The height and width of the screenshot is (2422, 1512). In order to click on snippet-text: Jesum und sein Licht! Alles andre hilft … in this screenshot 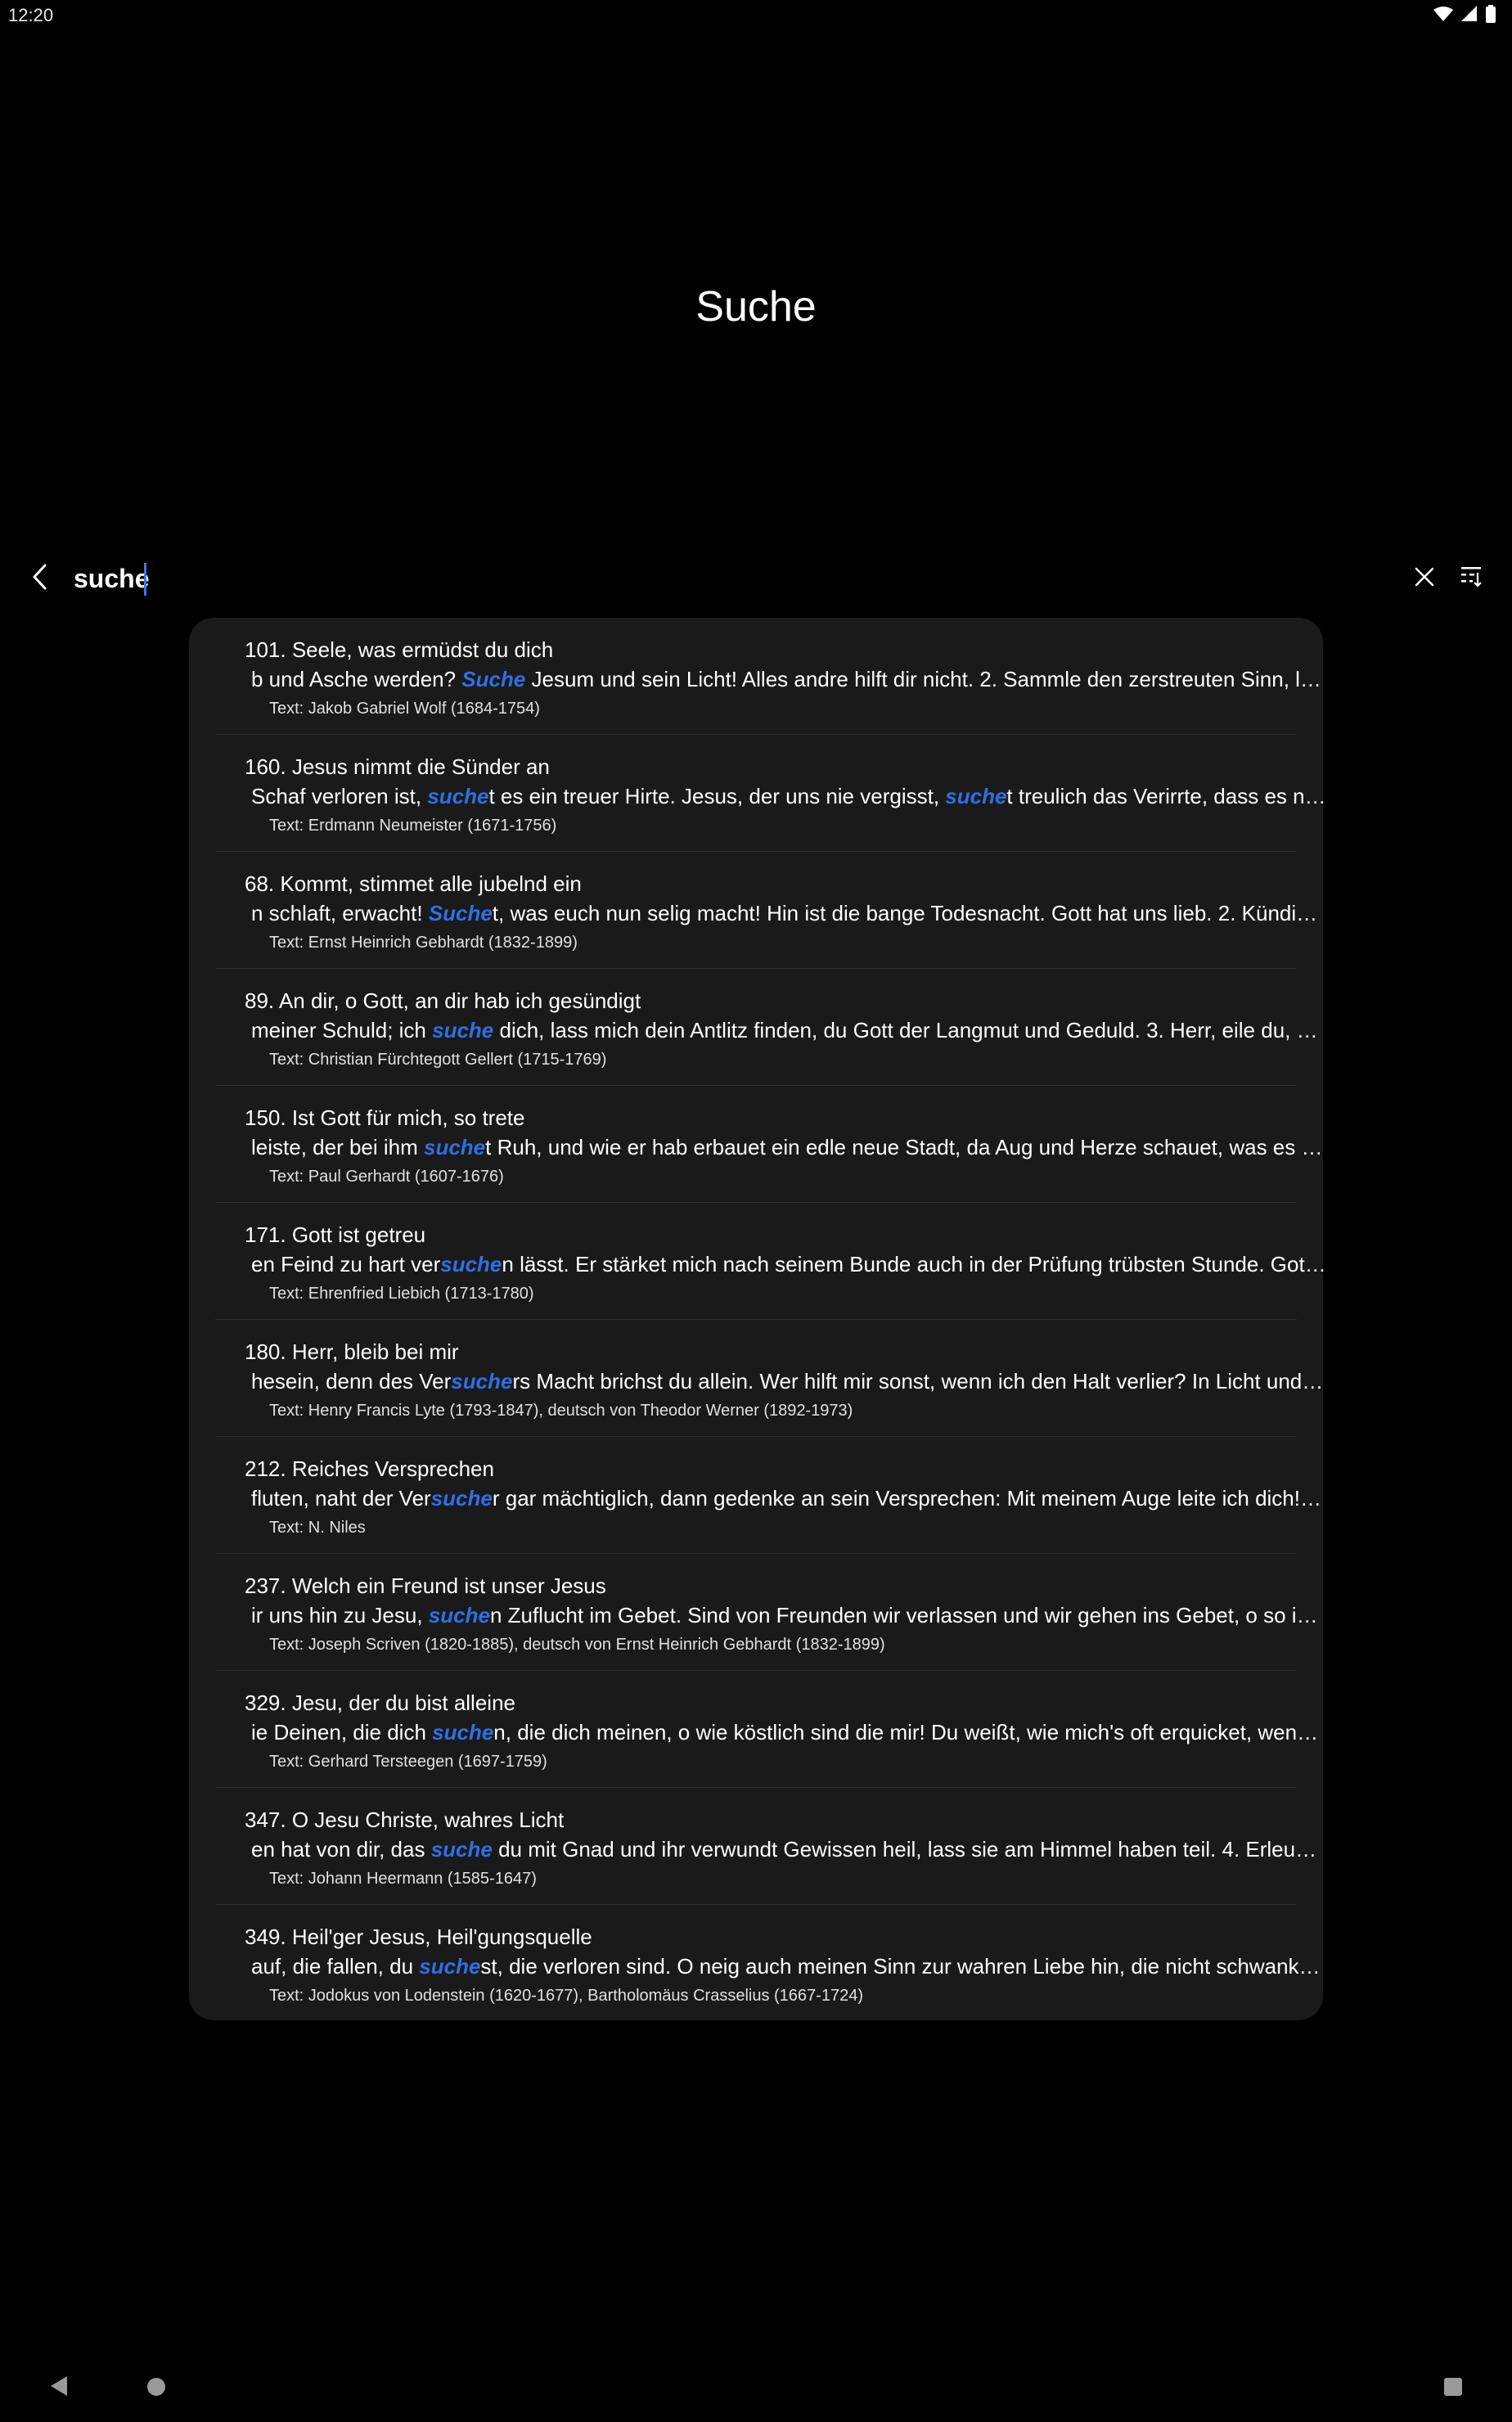, I will do `click(929, 679)`.